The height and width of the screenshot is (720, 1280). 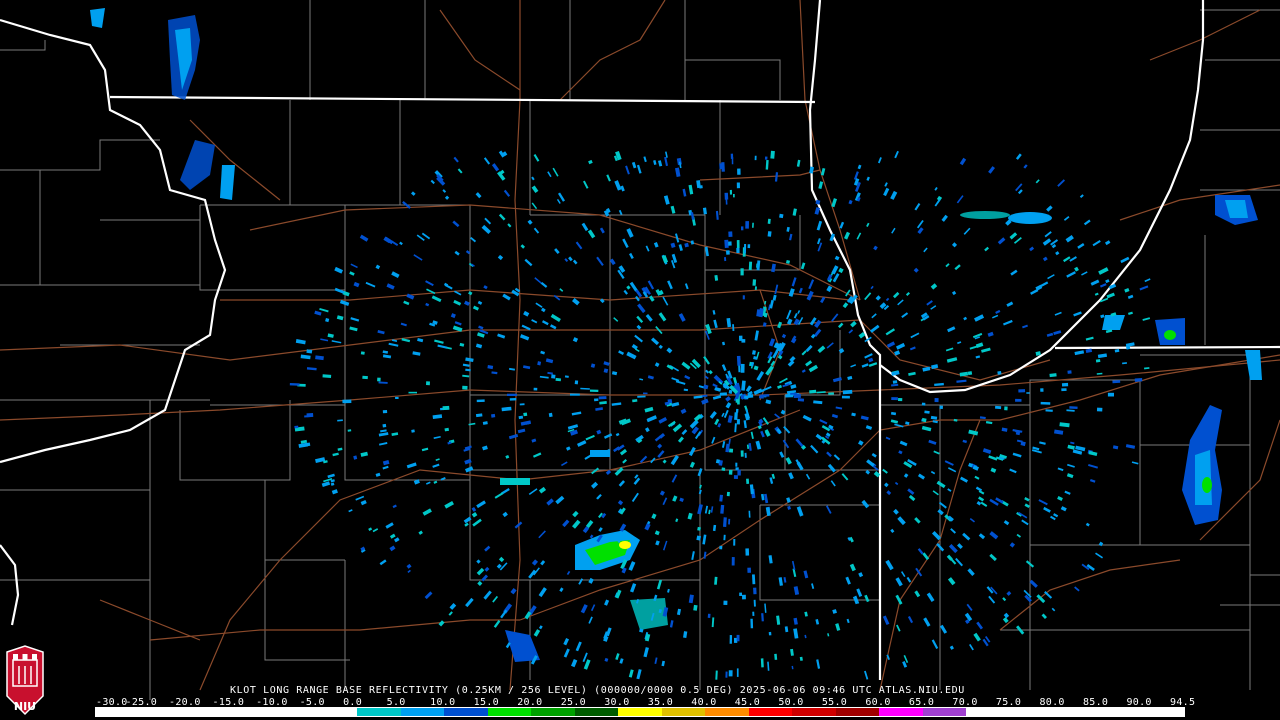 What do you see at coordinates (640, 712) in the screenshot?
I see `reflectivity-colorbar` at bounding box center [640, 712].